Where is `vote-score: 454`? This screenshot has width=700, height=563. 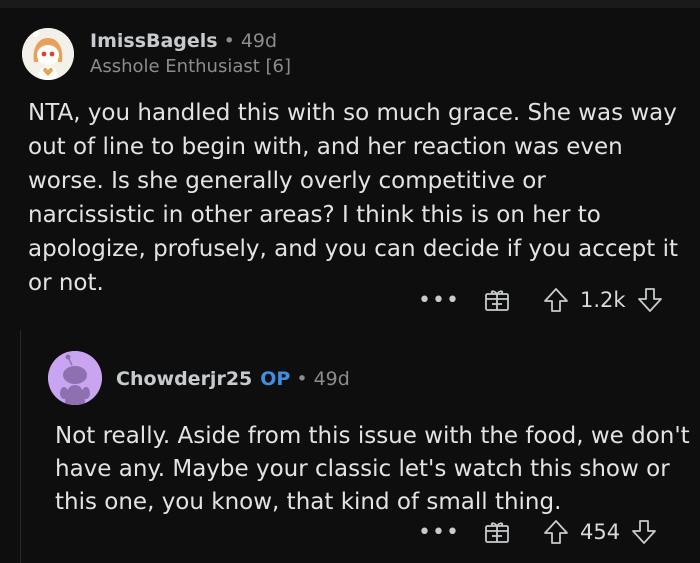 vote-score: 454 is located at coordinates (600, 532).